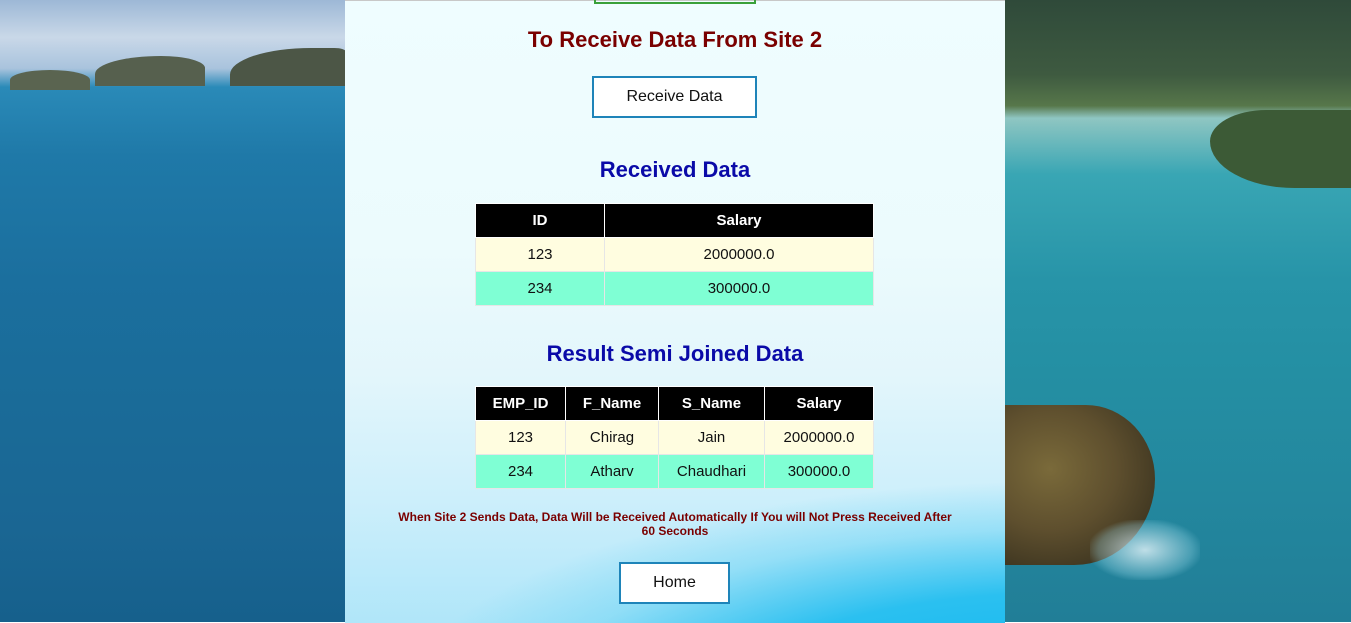 The image size is (1351, 623). I want to click on table-row: 123 2000000.0, so click(674, 254).